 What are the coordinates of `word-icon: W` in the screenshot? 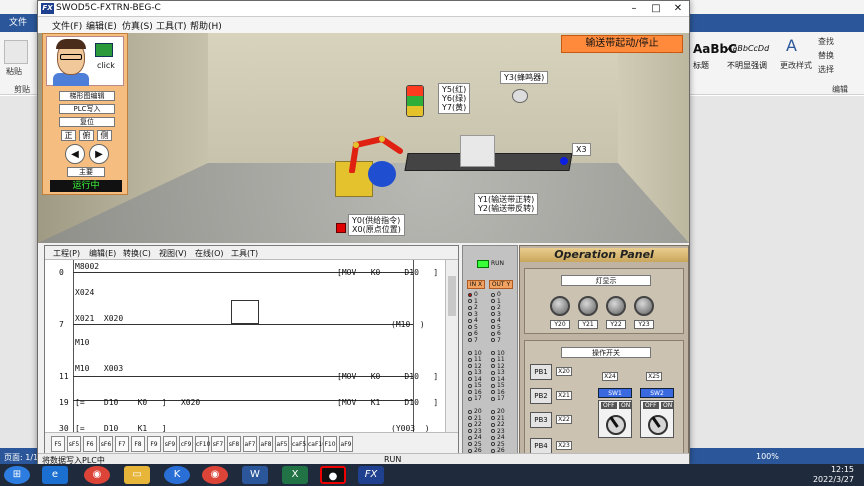 It's located at (255, 475).